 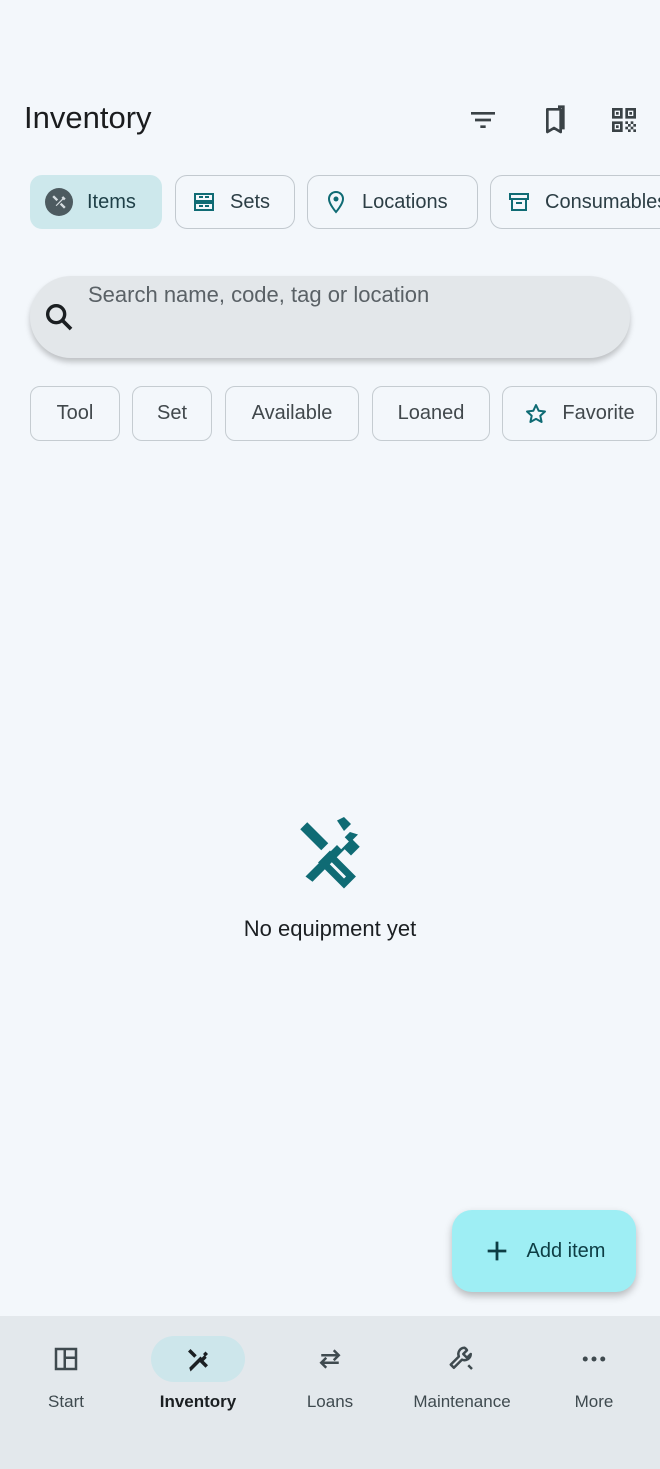 I want to click on nav-inventory: Inventory, so click(x=198, y=1386).